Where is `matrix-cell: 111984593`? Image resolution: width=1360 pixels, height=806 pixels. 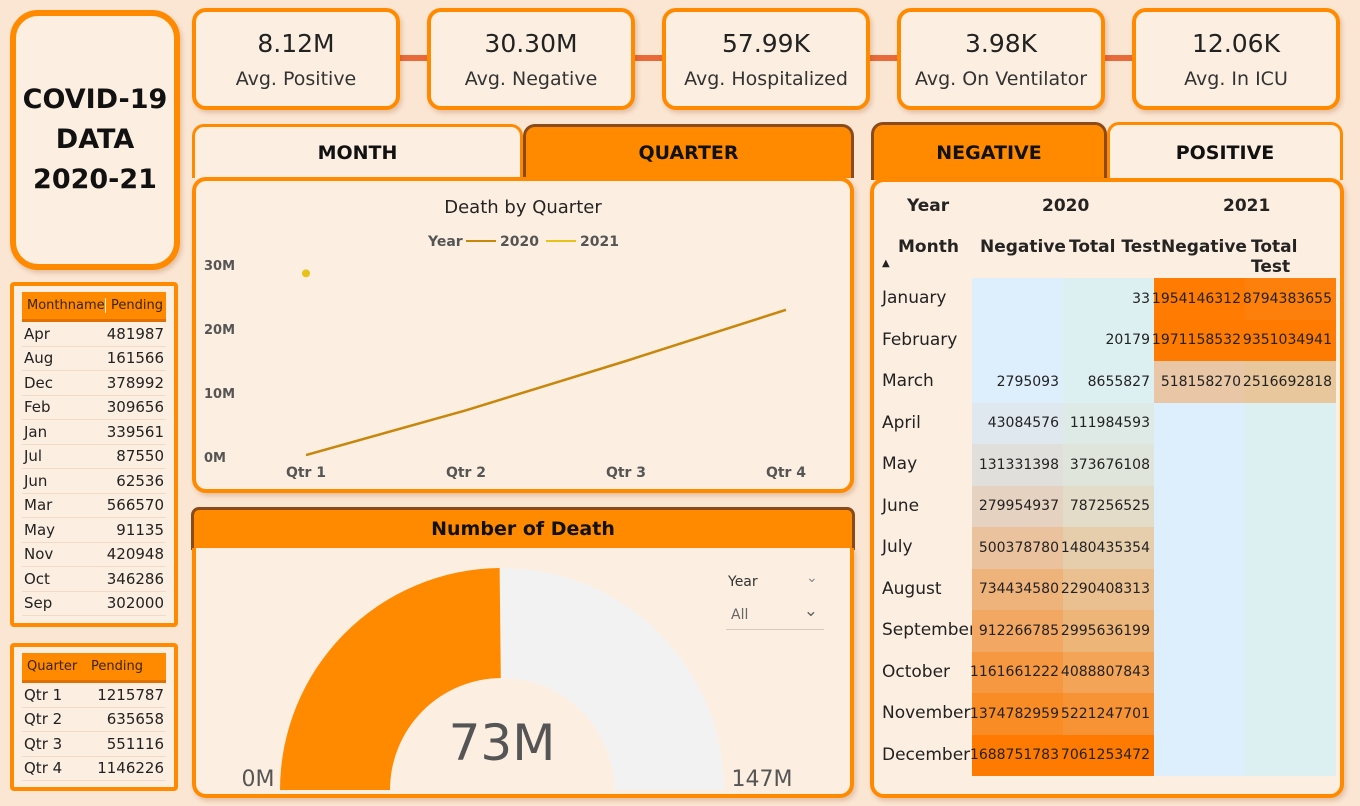
matrix-cell: 111984593 is located at coordinates (1108, 423).